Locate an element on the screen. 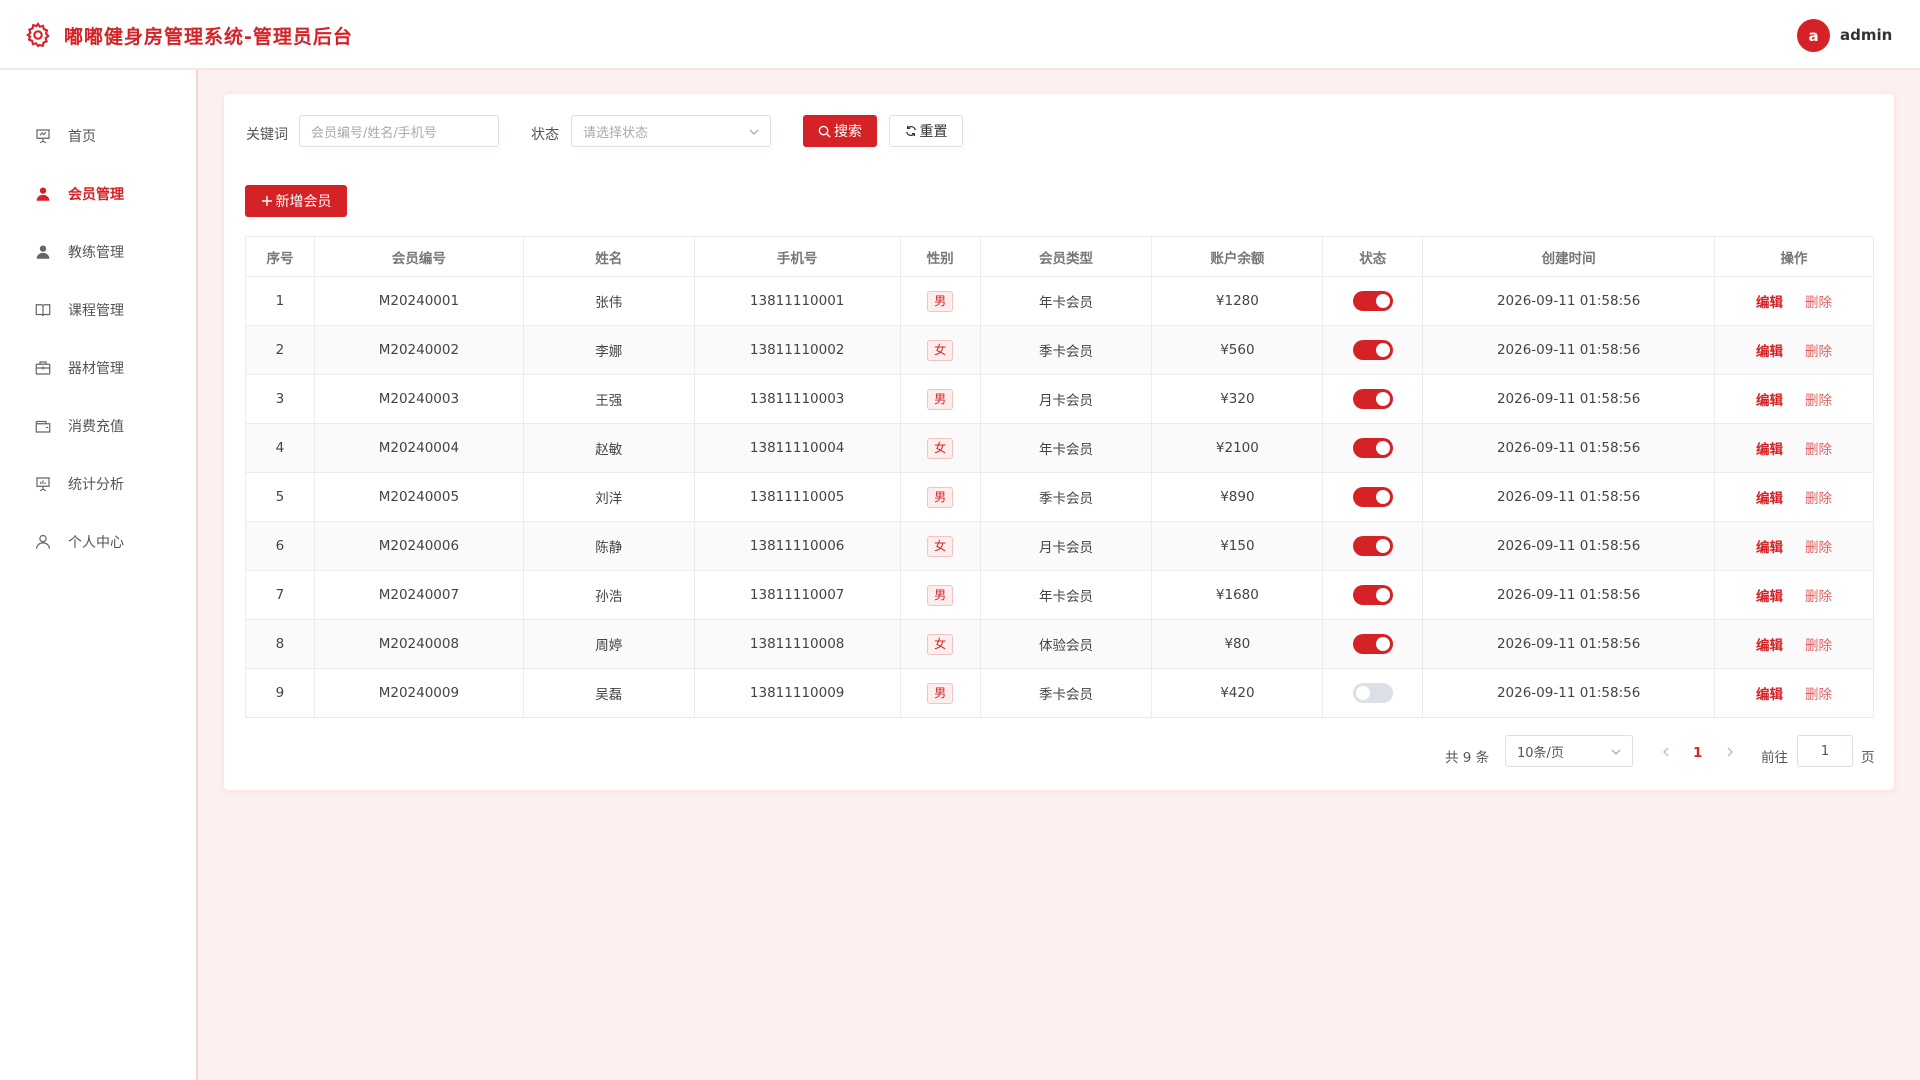  column-header: 性别 is located at coordinates (940, 256).